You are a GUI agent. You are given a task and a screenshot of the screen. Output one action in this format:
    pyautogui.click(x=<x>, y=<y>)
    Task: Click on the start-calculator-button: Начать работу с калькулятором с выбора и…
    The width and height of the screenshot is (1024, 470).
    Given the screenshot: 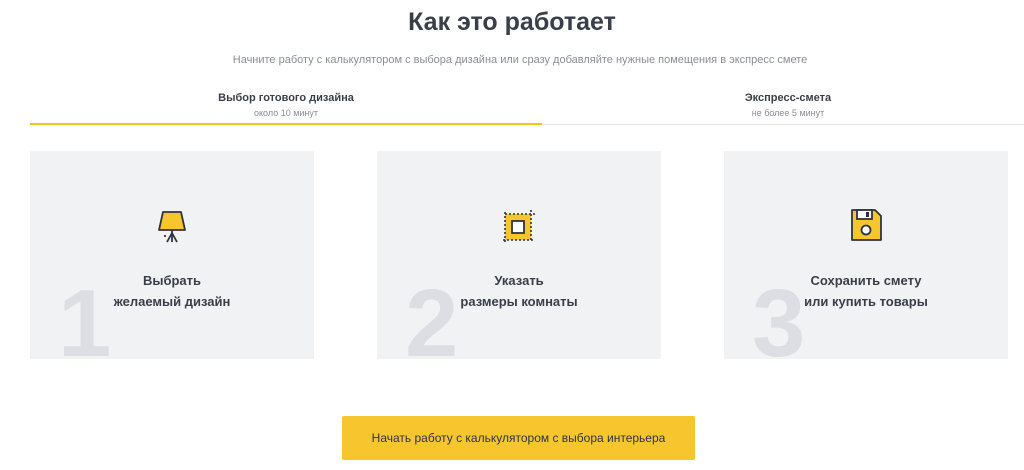 What is the action you would take?
    pyautogui.click(x=518, y=438)
    